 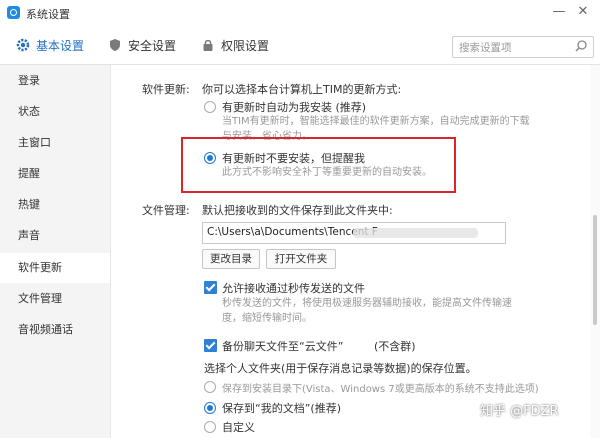 What do you see at coordinates (166, 210) in the screenshot?
I see `file-management-label: 文件管理:` at bounding box center [166, 210].